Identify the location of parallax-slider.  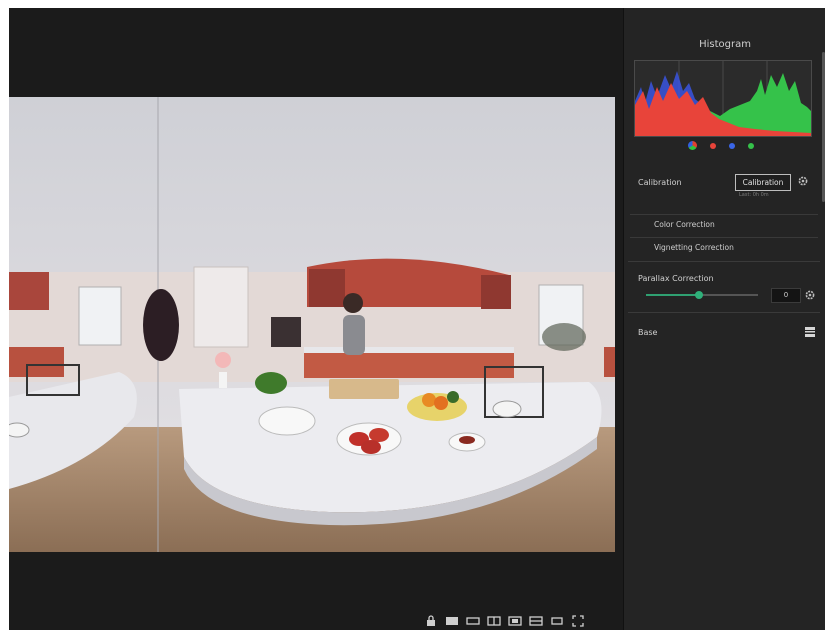
(702, 295).